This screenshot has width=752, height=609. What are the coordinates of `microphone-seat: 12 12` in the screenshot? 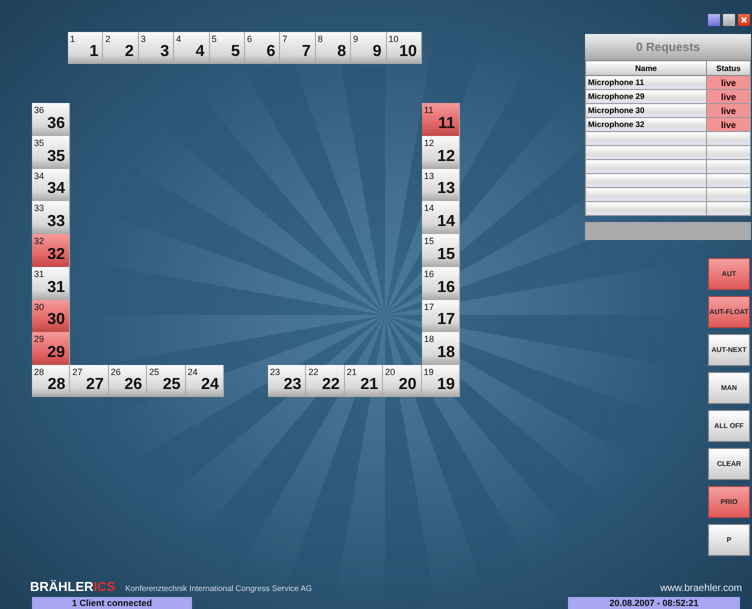 It's located at (441, 152).